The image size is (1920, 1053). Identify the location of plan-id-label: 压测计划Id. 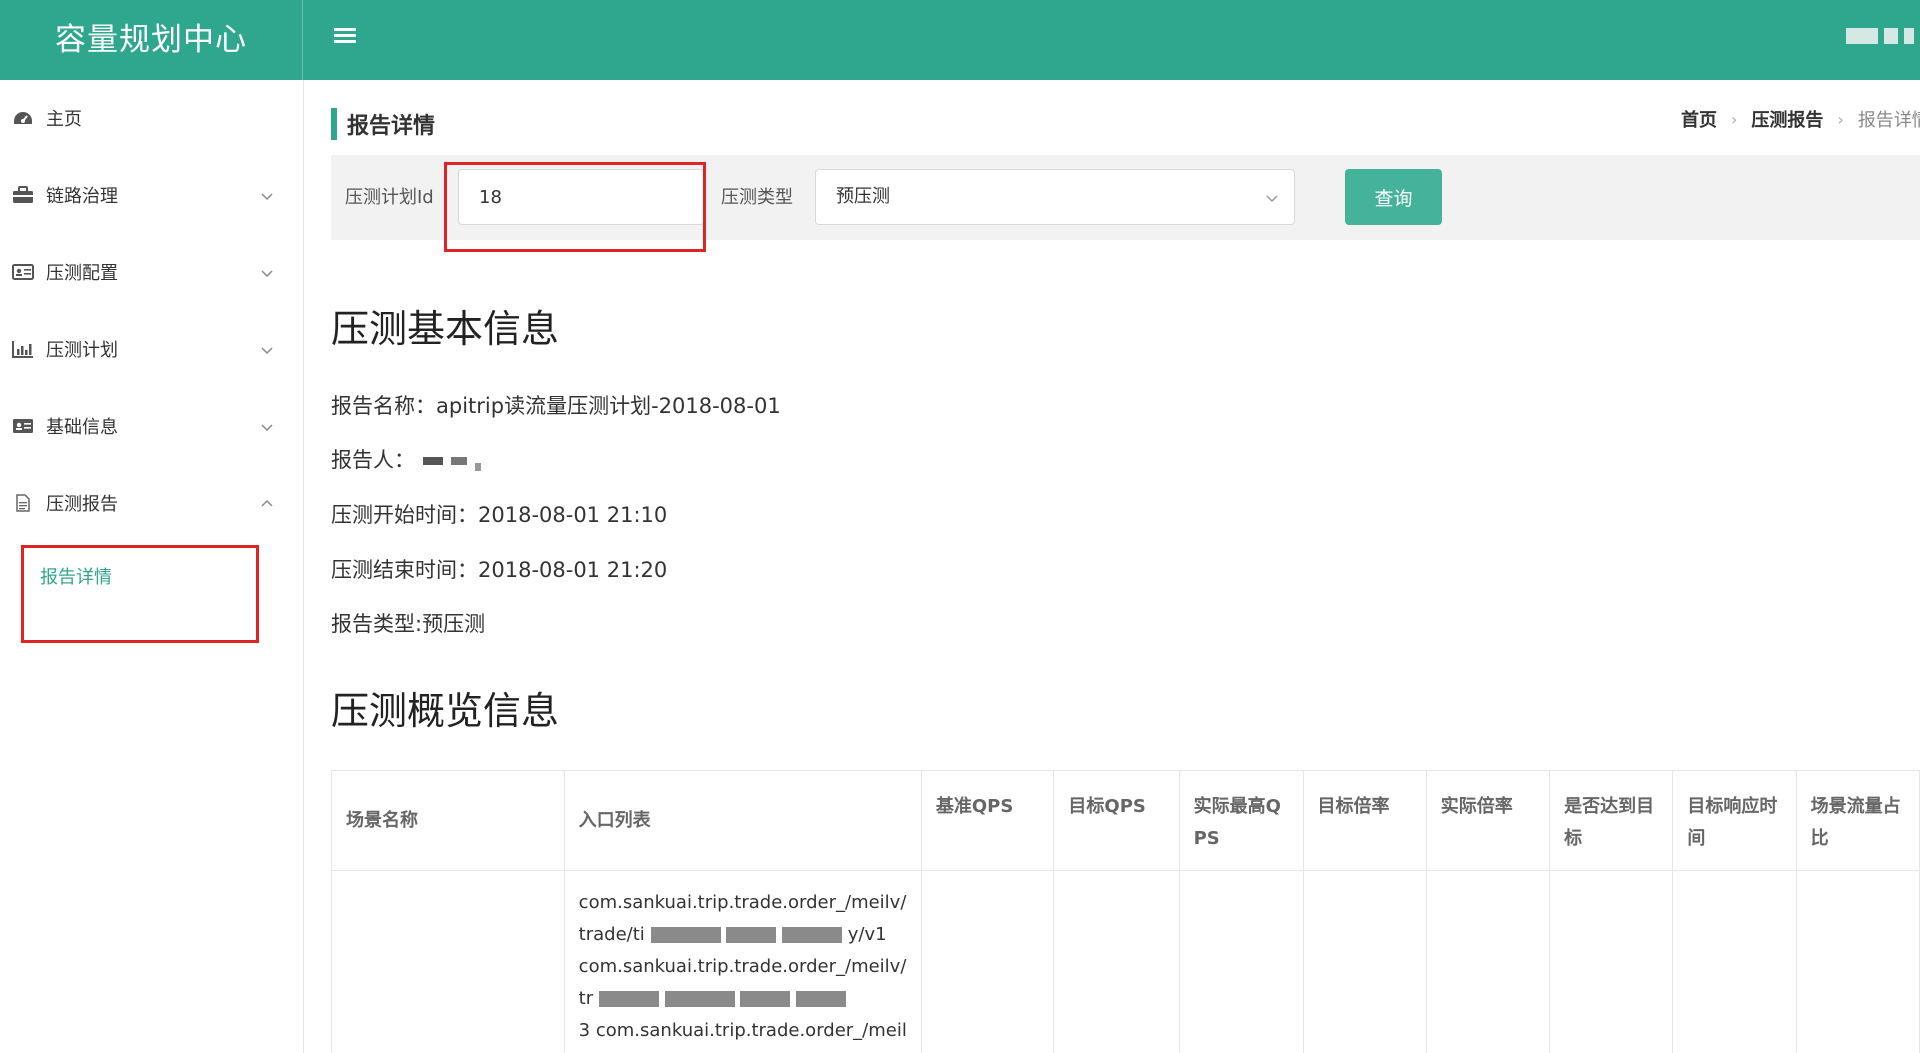
(389, 197).